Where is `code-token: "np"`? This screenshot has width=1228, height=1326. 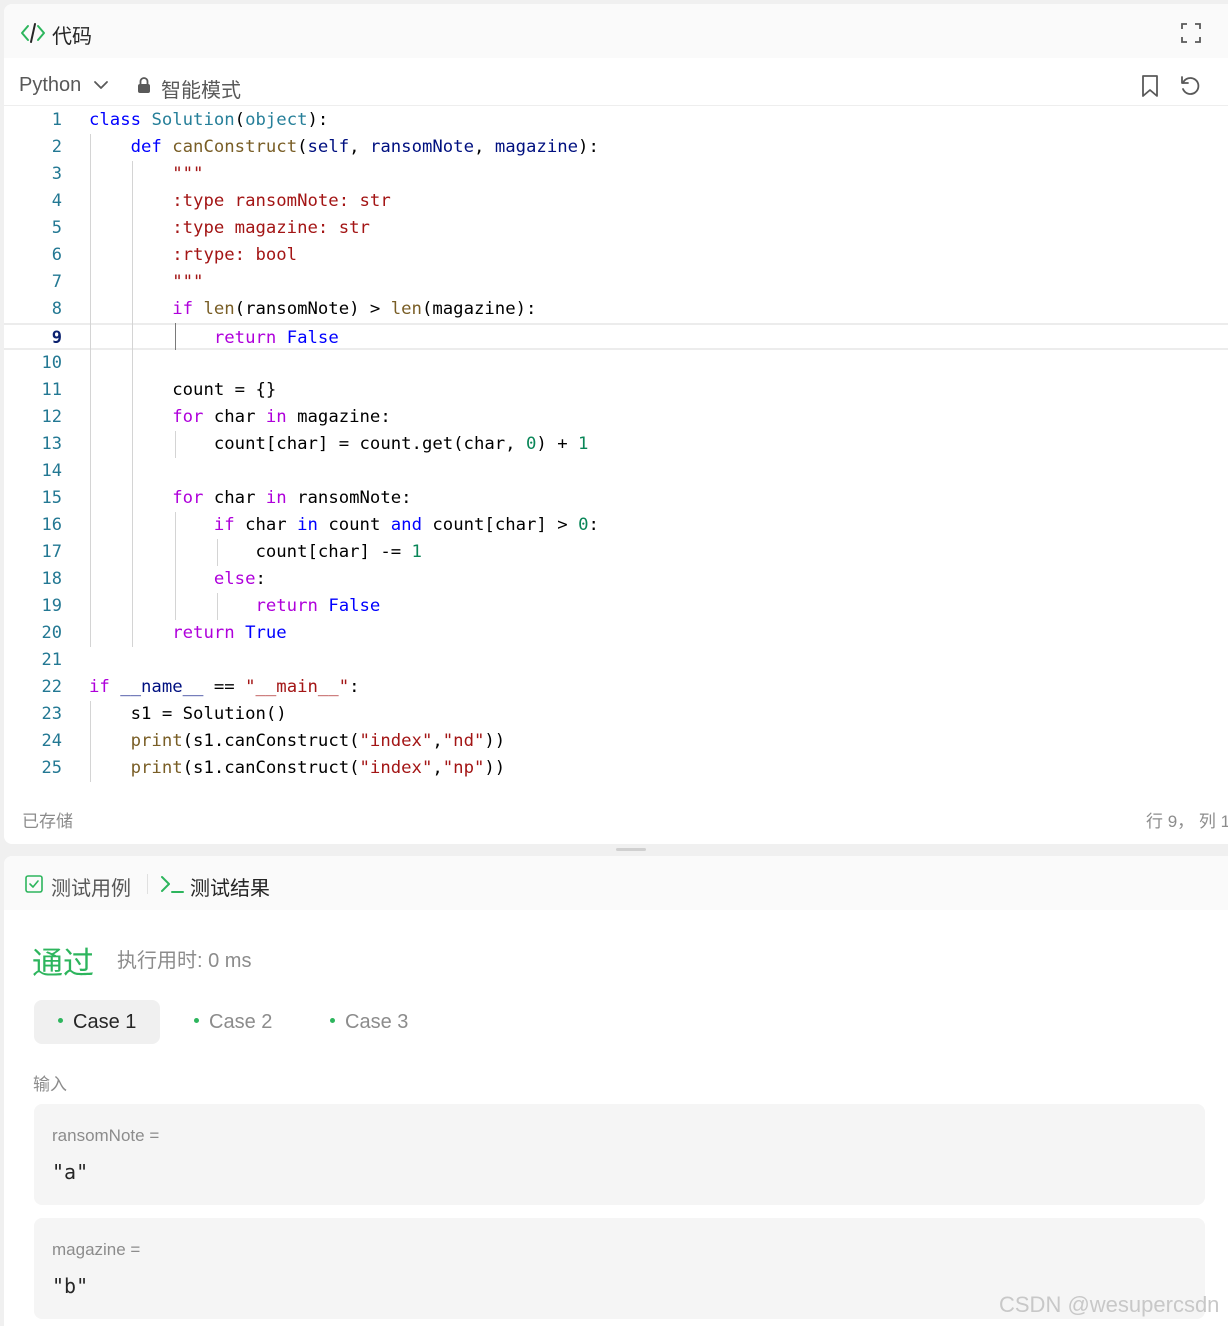
code-token: "np" is located at coordinates (463, 768).